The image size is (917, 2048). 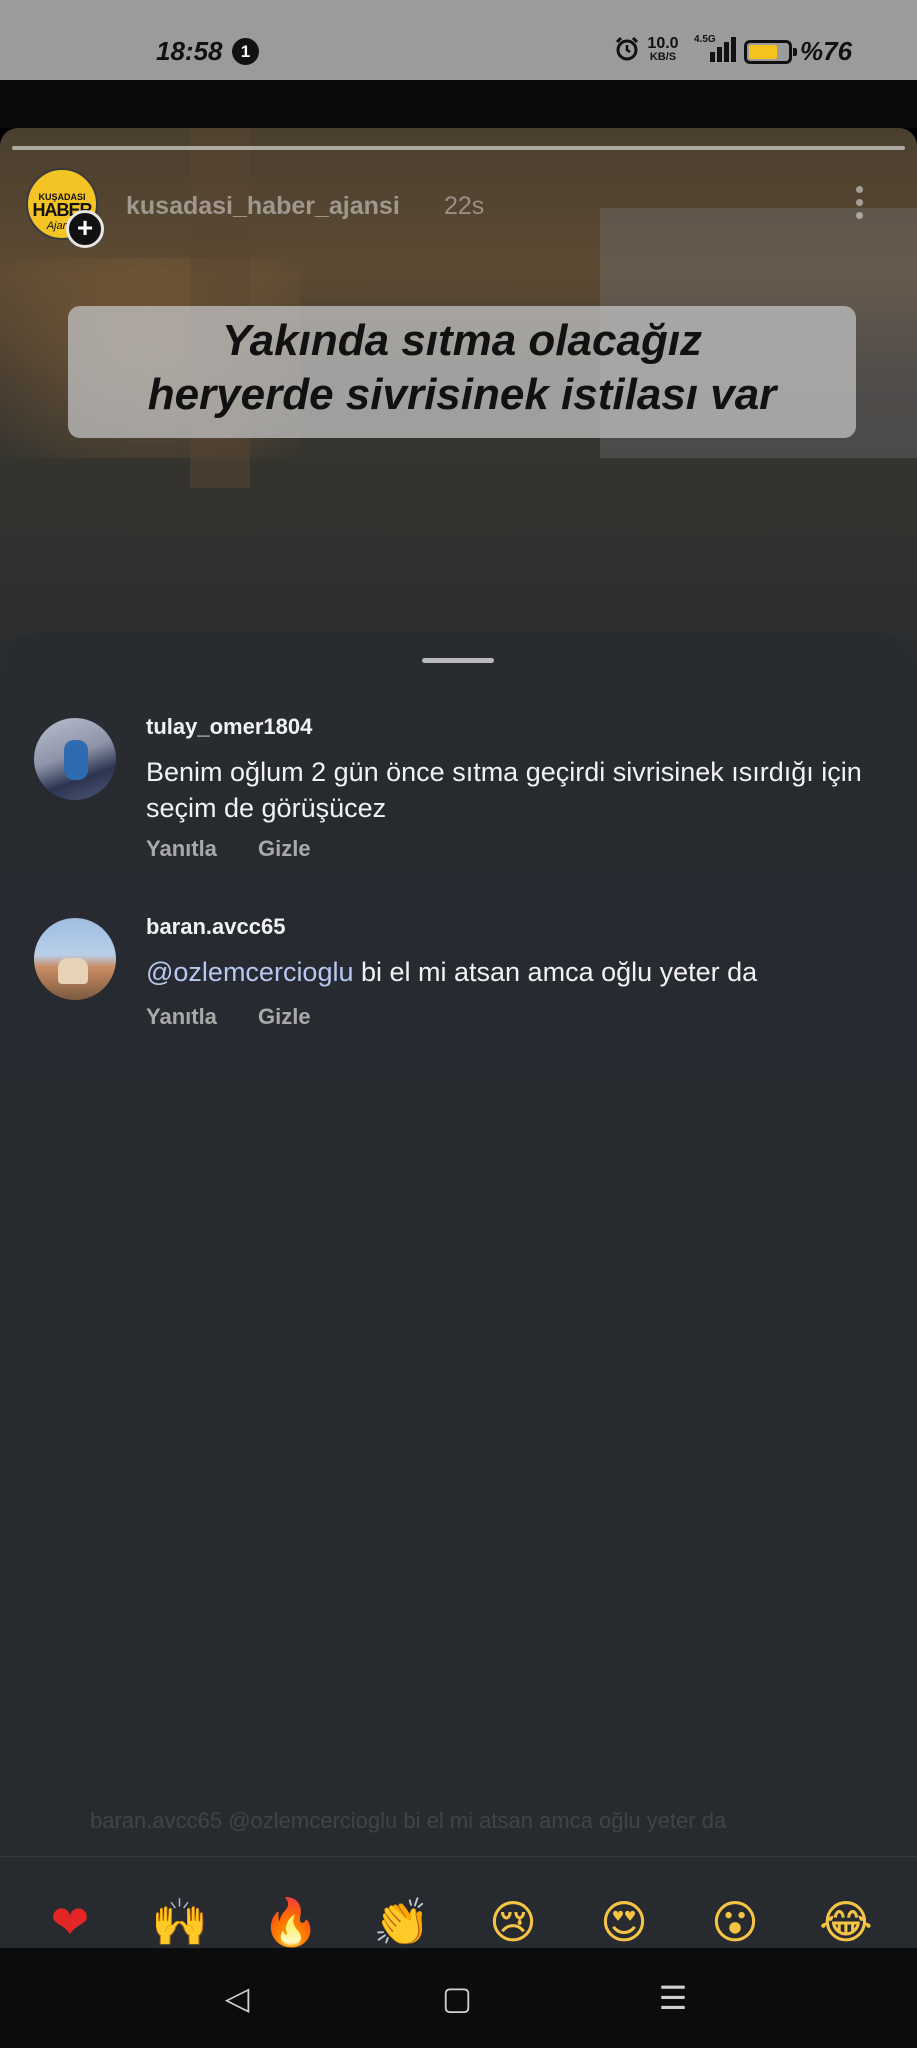 I want to click on system-nav-bar: ◁ ▢ ☰, so click(x=458, y=1998).